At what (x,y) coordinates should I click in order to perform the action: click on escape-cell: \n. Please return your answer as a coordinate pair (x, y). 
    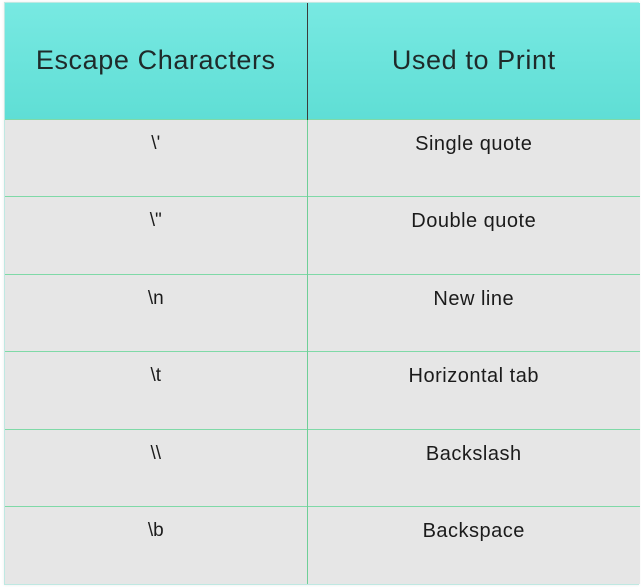
    Looking at the image, I should click on (156, 312).